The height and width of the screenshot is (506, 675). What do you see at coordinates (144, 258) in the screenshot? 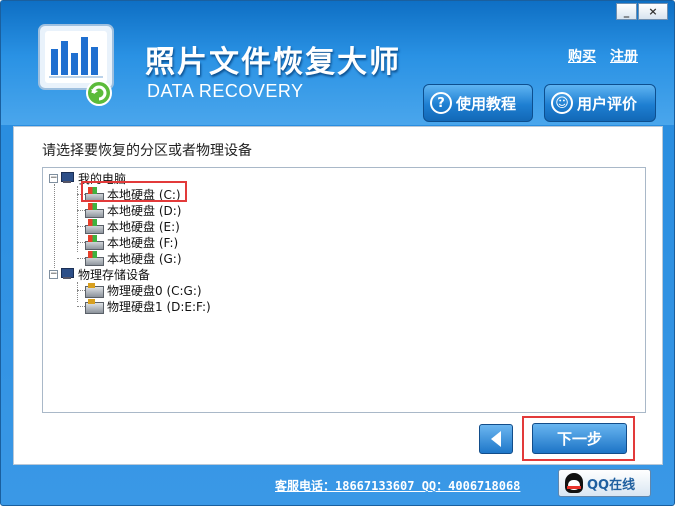
I see `tree-item-label: 本地硬盘 (G:)` at bounding box center [144, 258].